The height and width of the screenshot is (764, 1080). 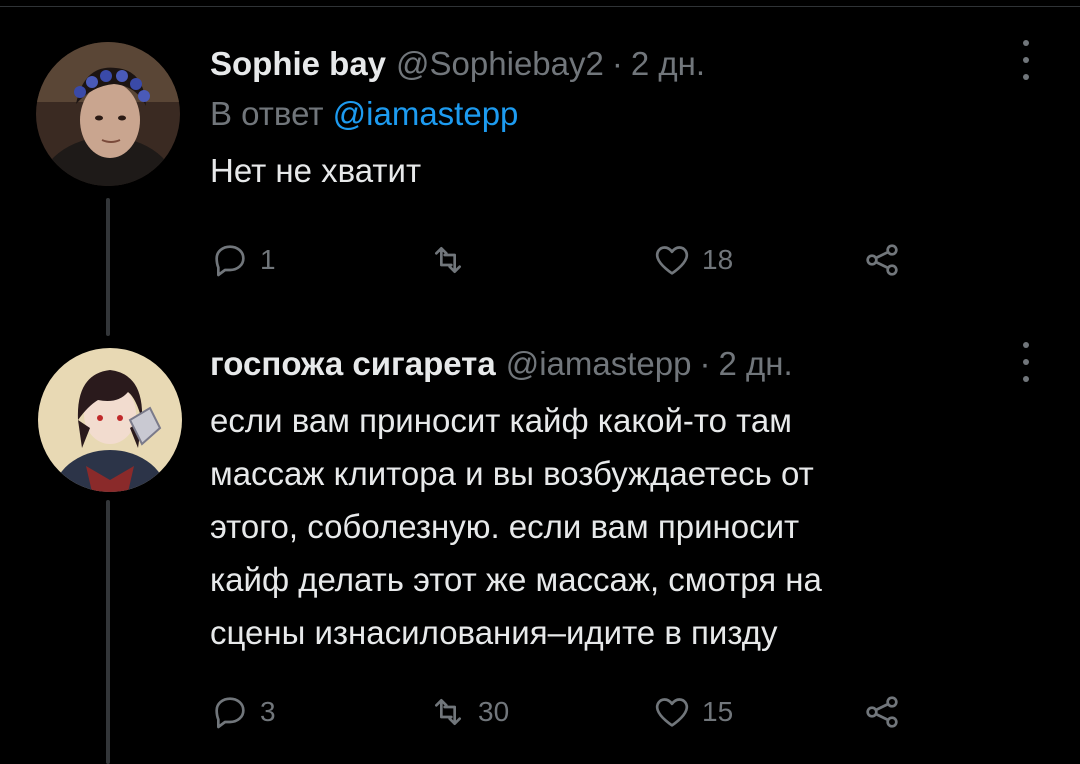 What do you see at coordinates (512, 473) in the screenshot?
I see `tweet-text-line: массаж клитора и вы возбуждаетесь от` at bounding box center [512, 473].